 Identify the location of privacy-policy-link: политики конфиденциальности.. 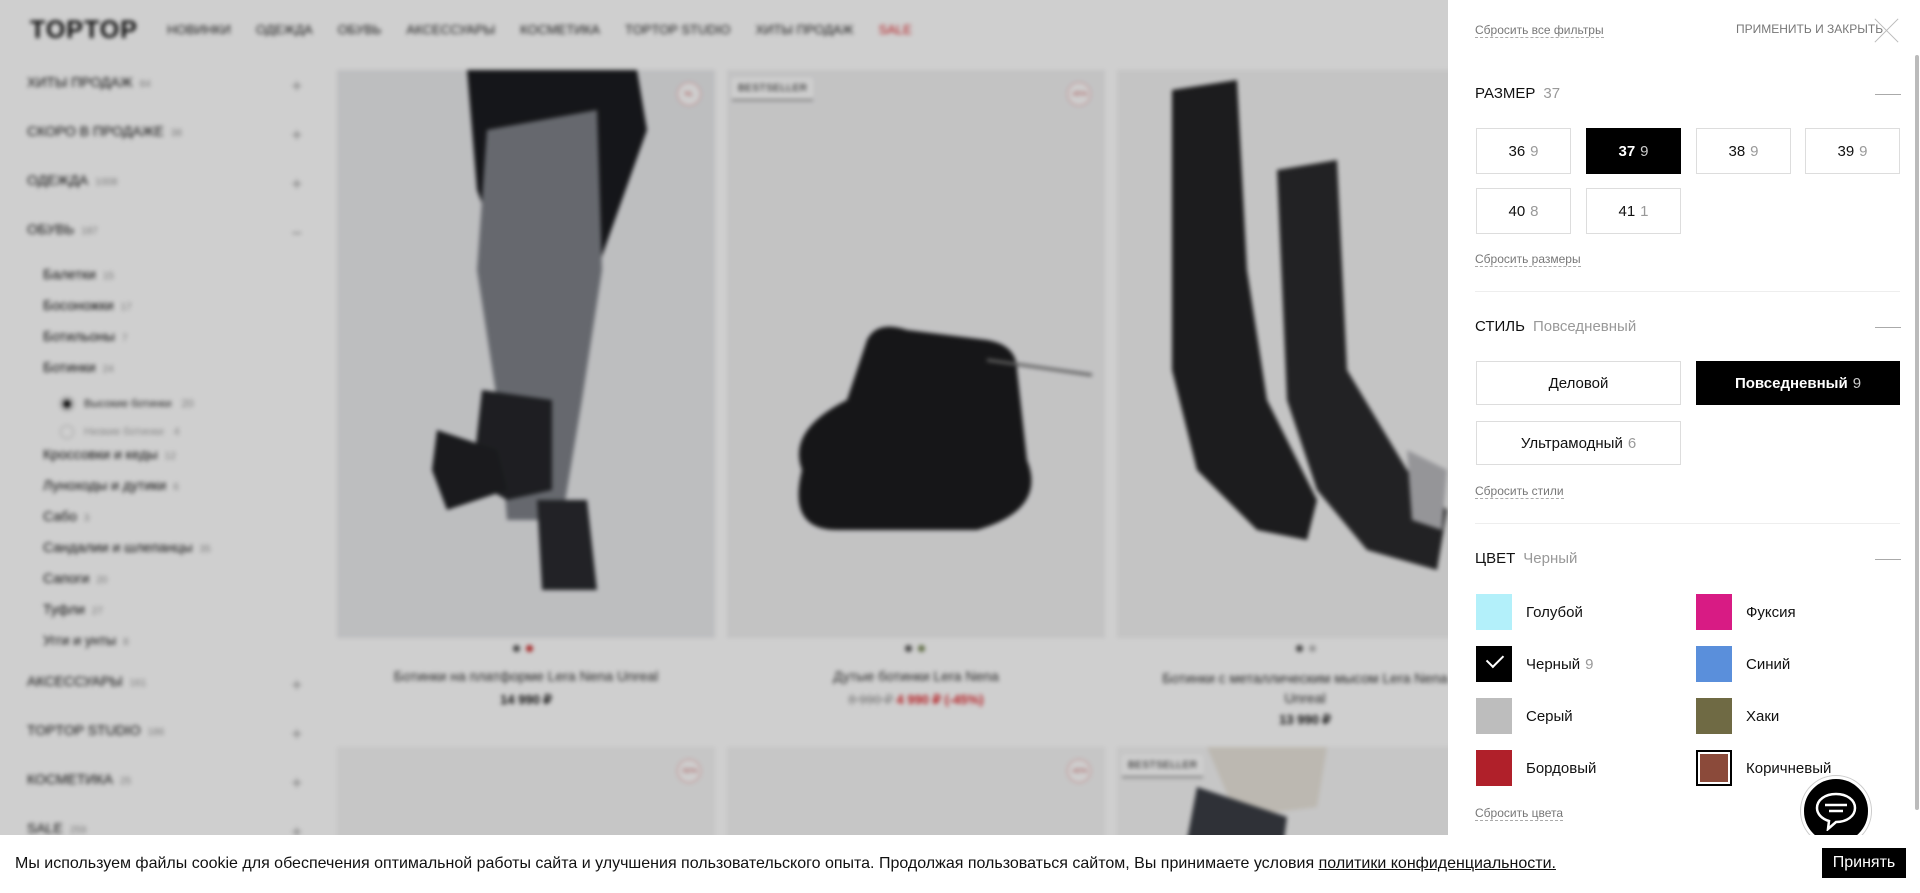
(1437, 863).